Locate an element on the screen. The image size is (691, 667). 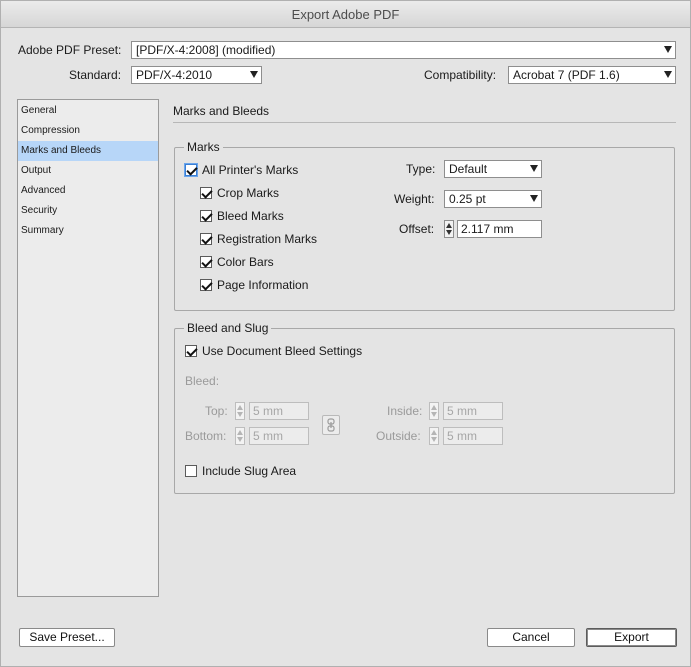
sidebar-item-compression: Compression is located at coordinates (88, 131).